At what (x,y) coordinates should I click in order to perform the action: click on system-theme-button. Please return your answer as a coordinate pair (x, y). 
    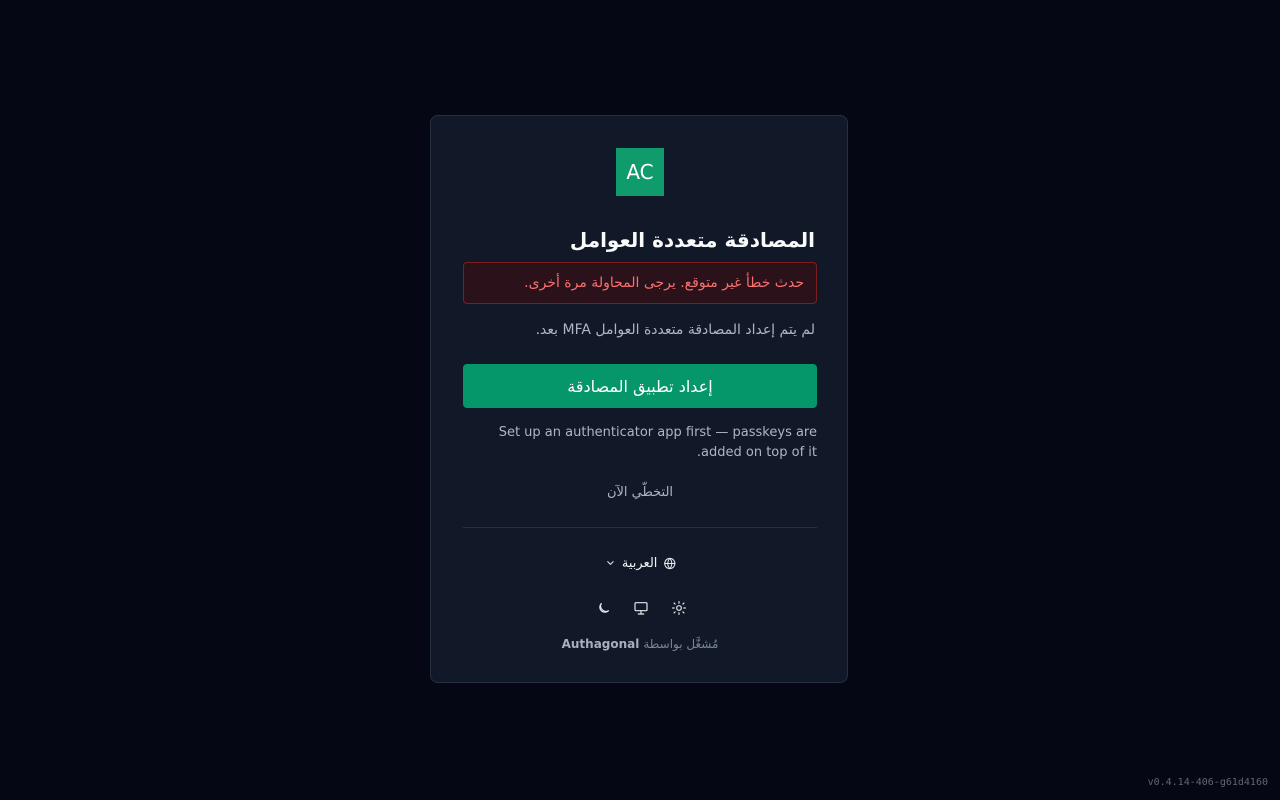
    Looking at the image, I should click on (641, 608).